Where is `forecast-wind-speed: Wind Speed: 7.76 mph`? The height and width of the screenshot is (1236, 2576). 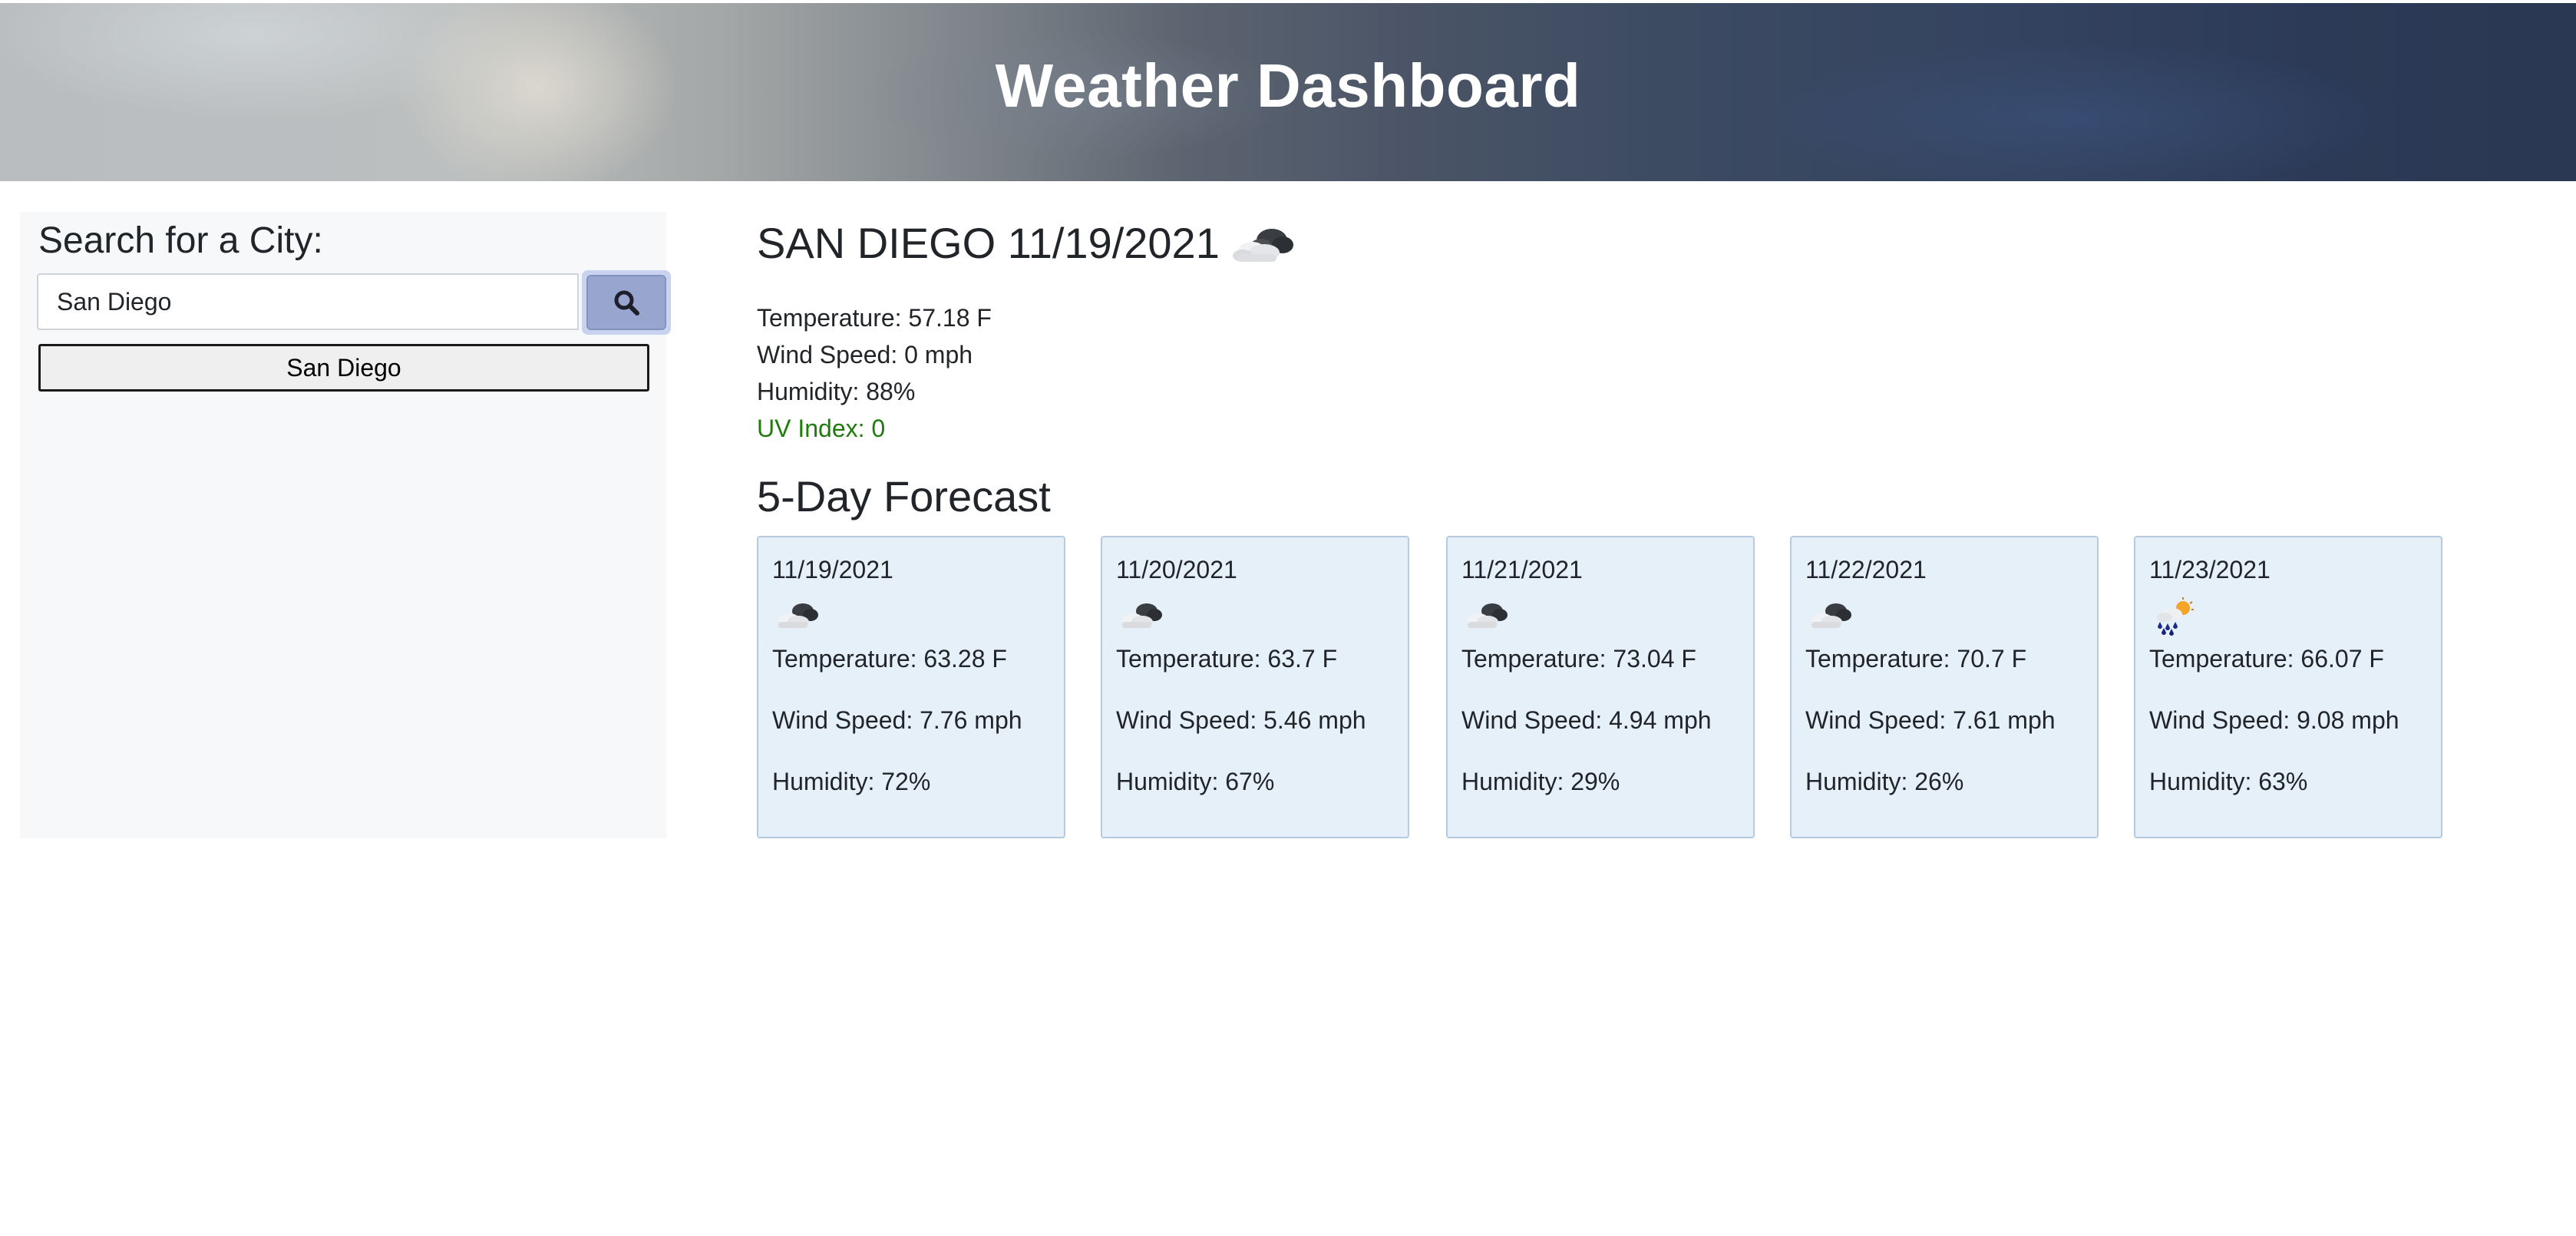
forecast-wind-speed: Wind Speed: 7.76 mph is located at coordinates (897, 720).